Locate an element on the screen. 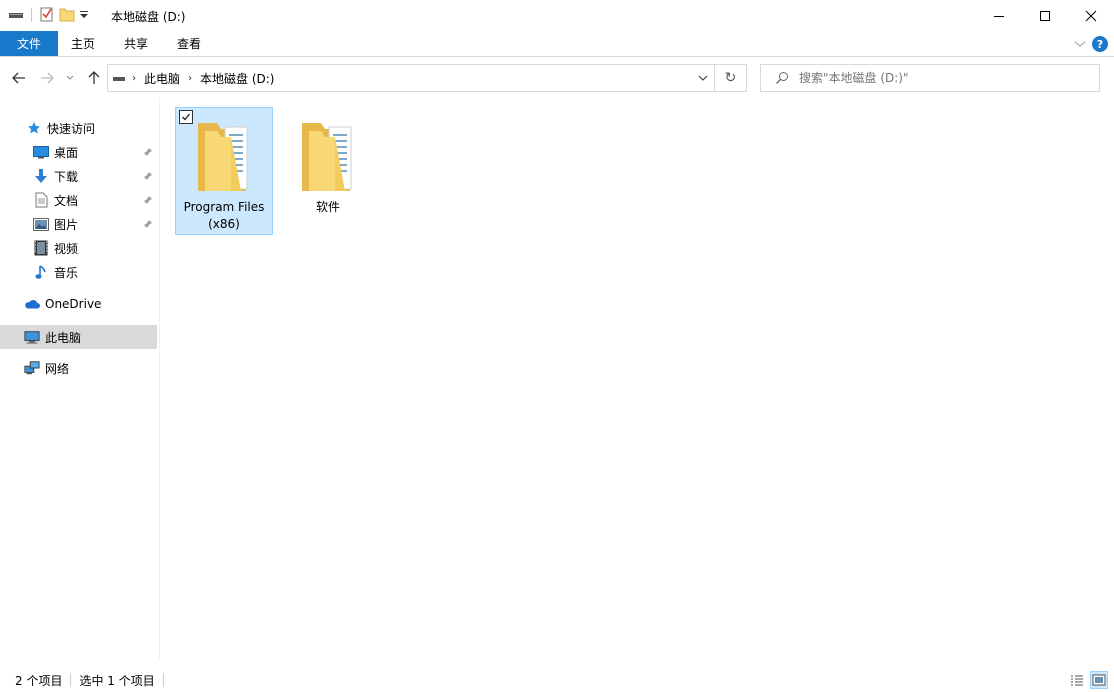 The width and height of the screenshot is (1114, 692). quick-access-toolbar is located at coordinates (48, 15).